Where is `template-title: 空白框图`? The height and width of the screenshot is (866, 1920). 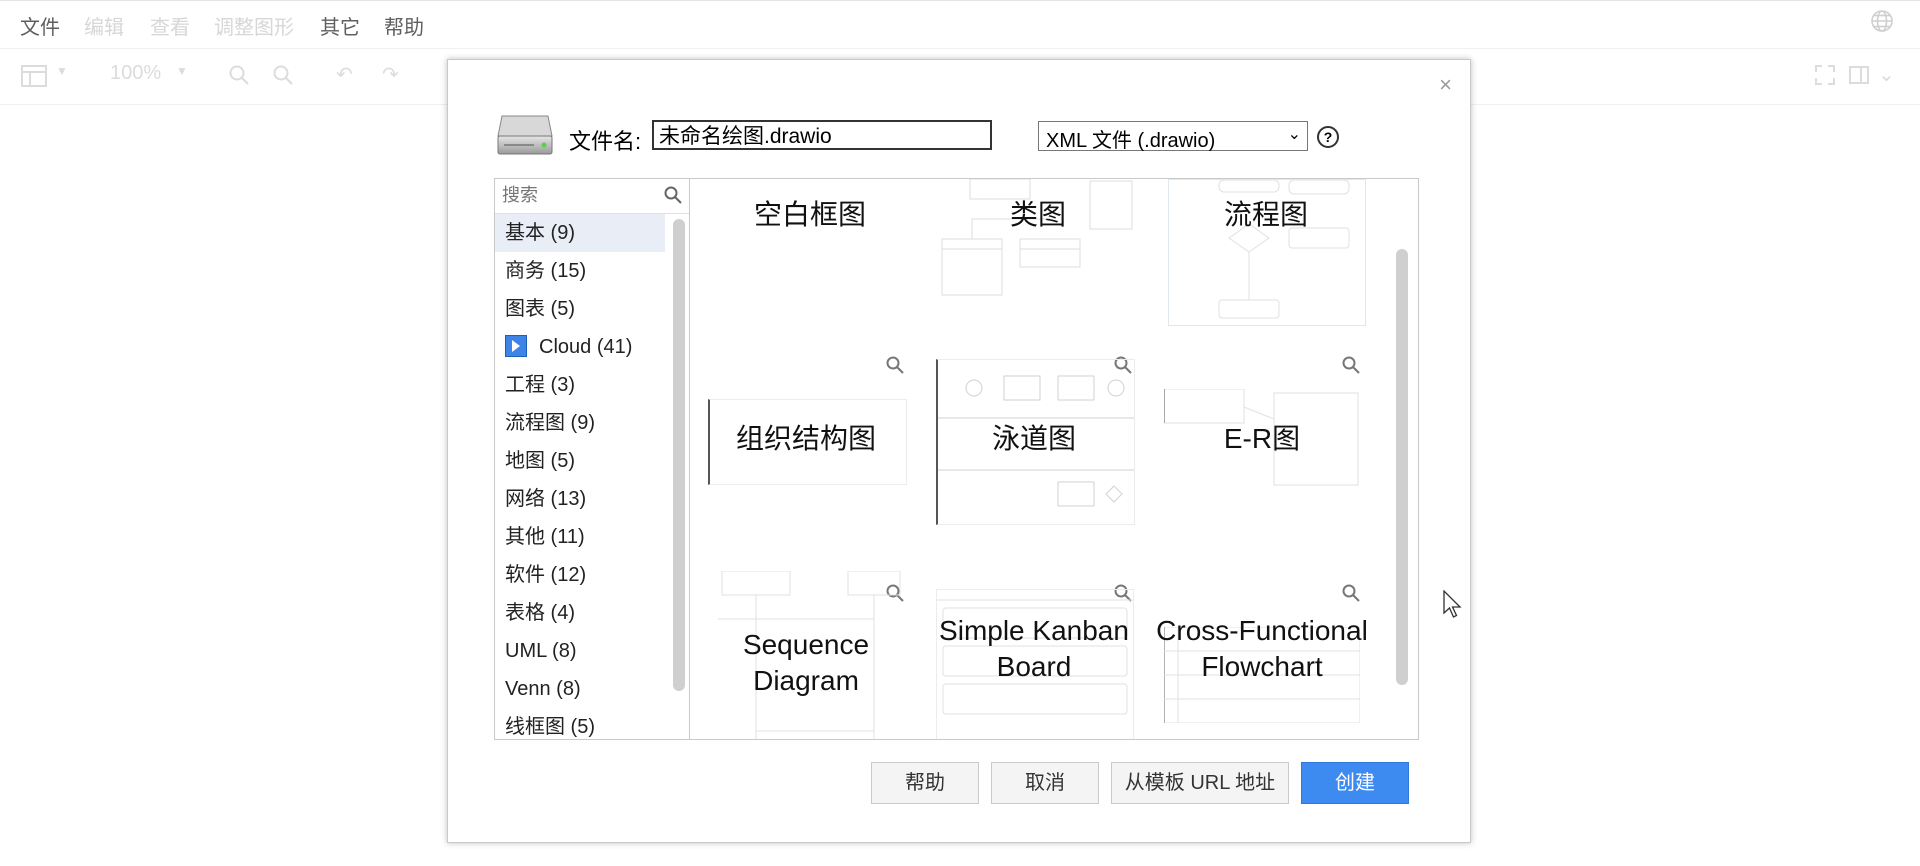
template-title: 空白框图 is located at coordinates (809, 214).